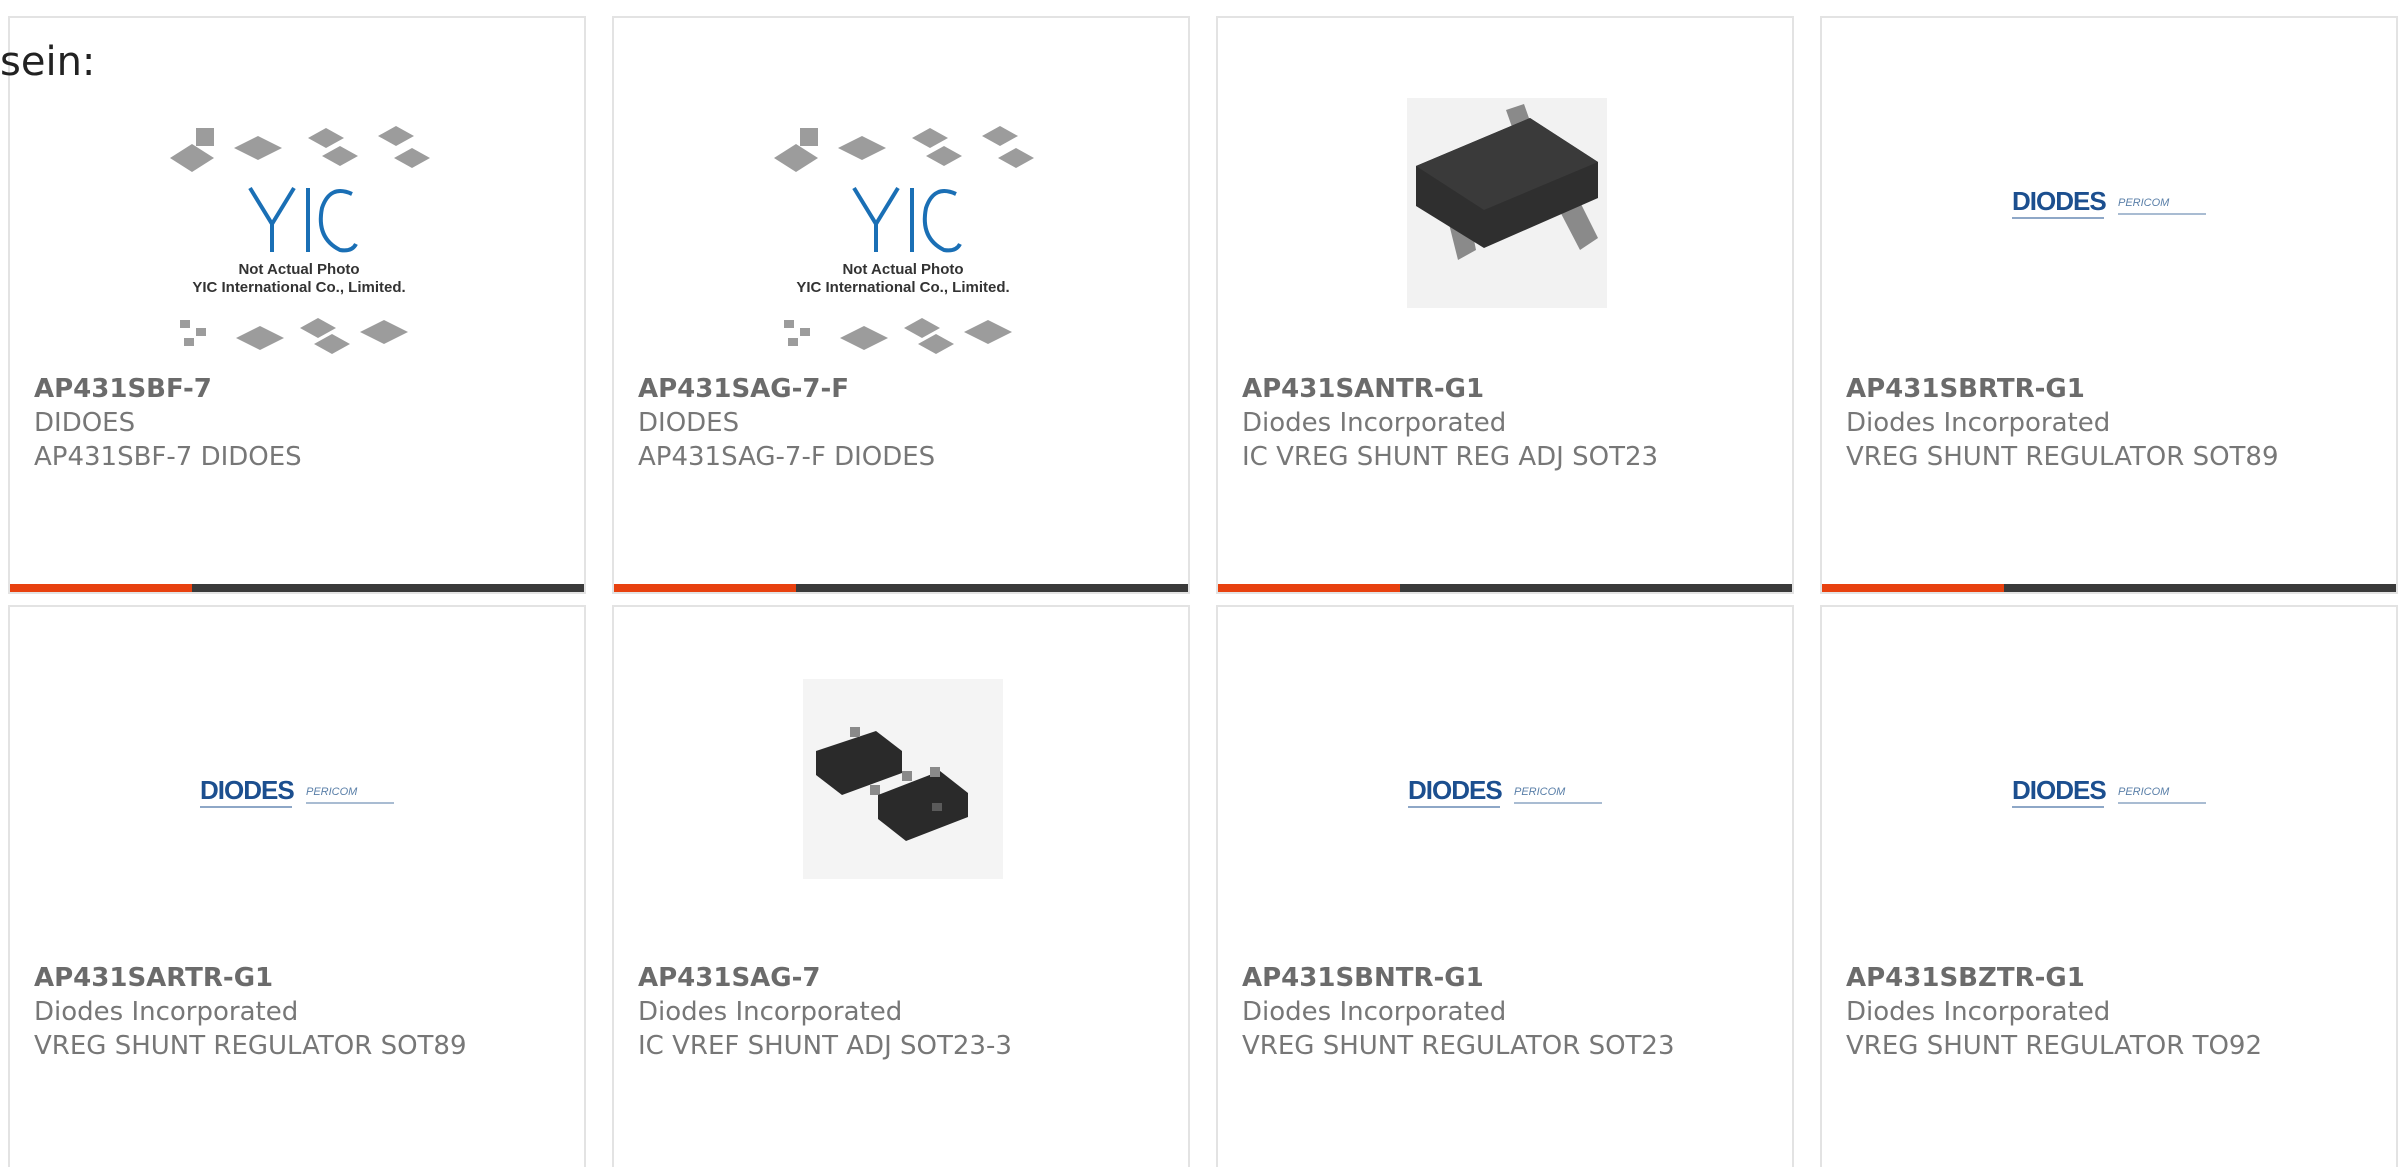 The height and width of the screenshot is (1167, 2400). I want to click on description: AP431SBF-7 DIDOES, so click(168, 457).